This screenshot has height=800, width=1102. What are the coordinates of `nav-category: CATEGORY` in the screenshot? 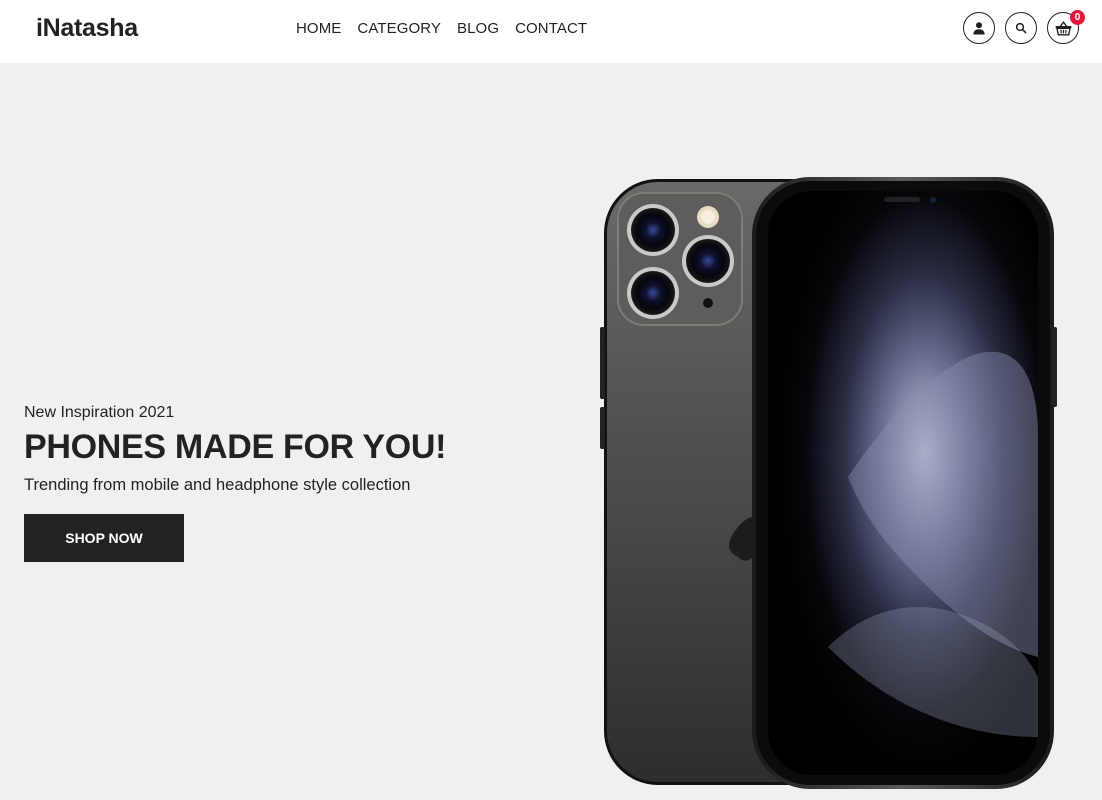 It's located at (399, 28).